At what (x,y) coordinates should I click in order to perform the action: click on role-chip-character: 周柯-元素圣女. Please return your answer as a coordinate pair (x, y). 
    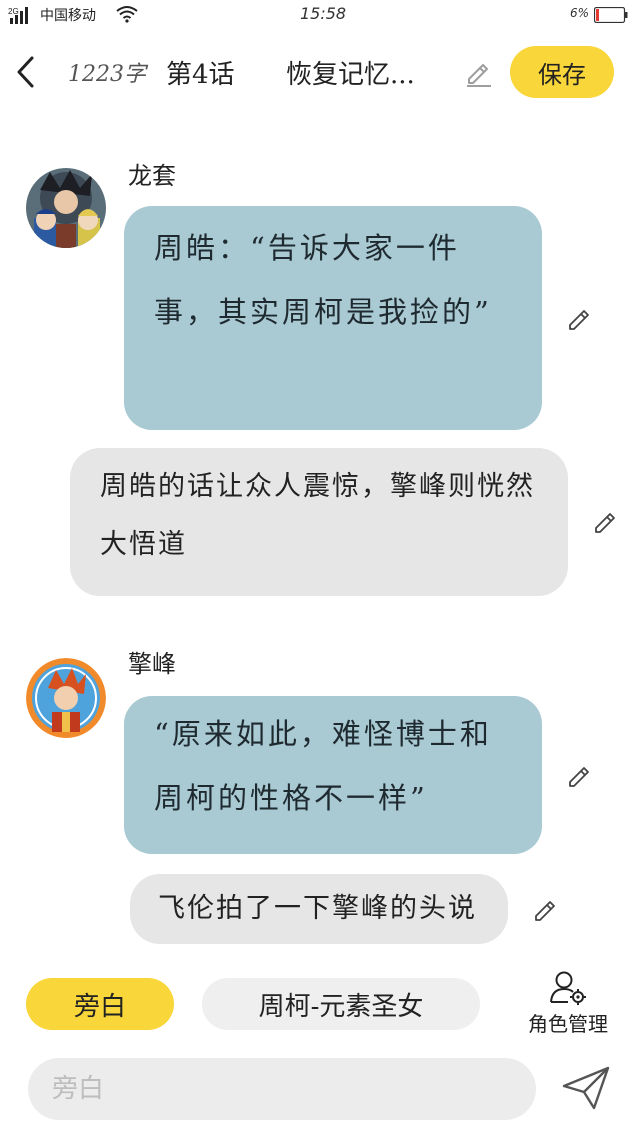
    Looking at the image, I should click on (341, 1004).